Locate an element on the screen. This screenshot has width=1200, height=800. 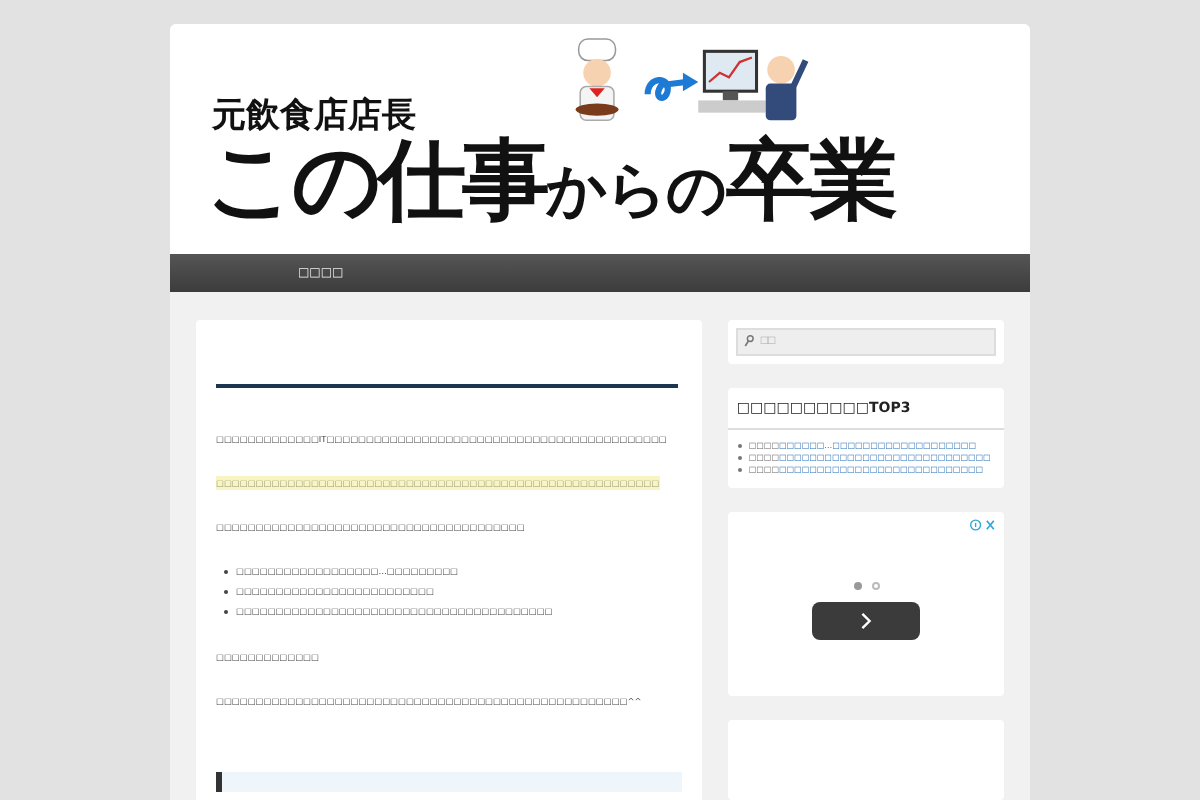
chevron-right-icon is located at coordinates (866, 621).